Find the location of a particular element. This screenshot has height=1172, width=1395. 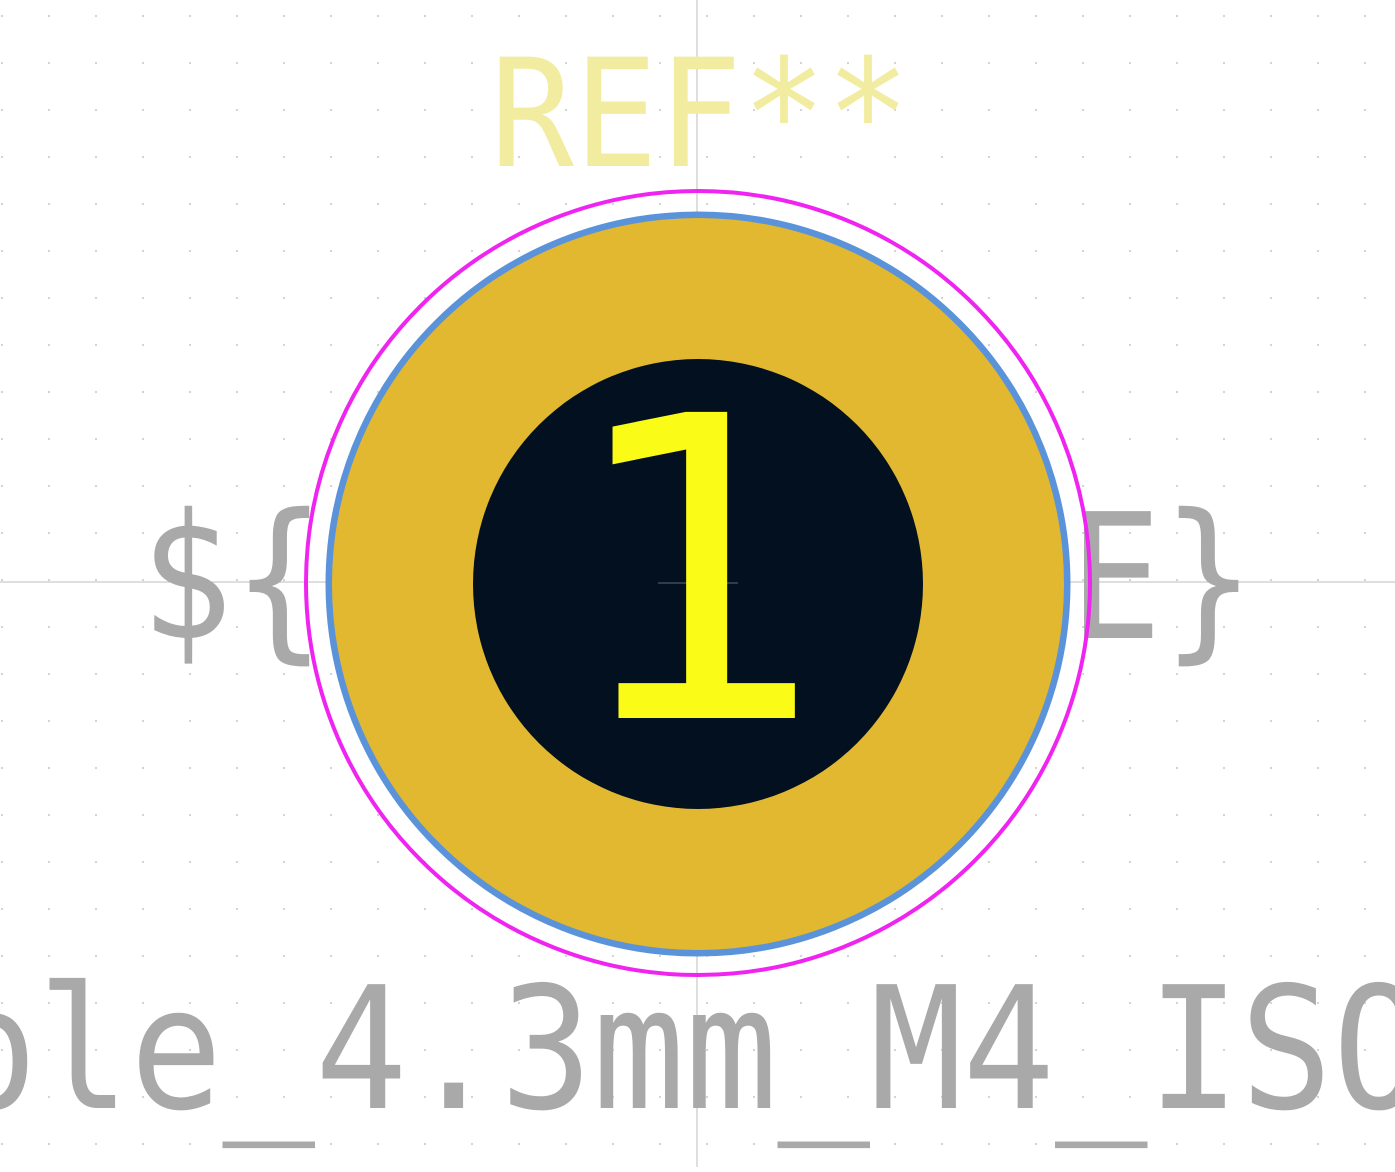

reference-designator: REF** is located at coordinates (700, 115).